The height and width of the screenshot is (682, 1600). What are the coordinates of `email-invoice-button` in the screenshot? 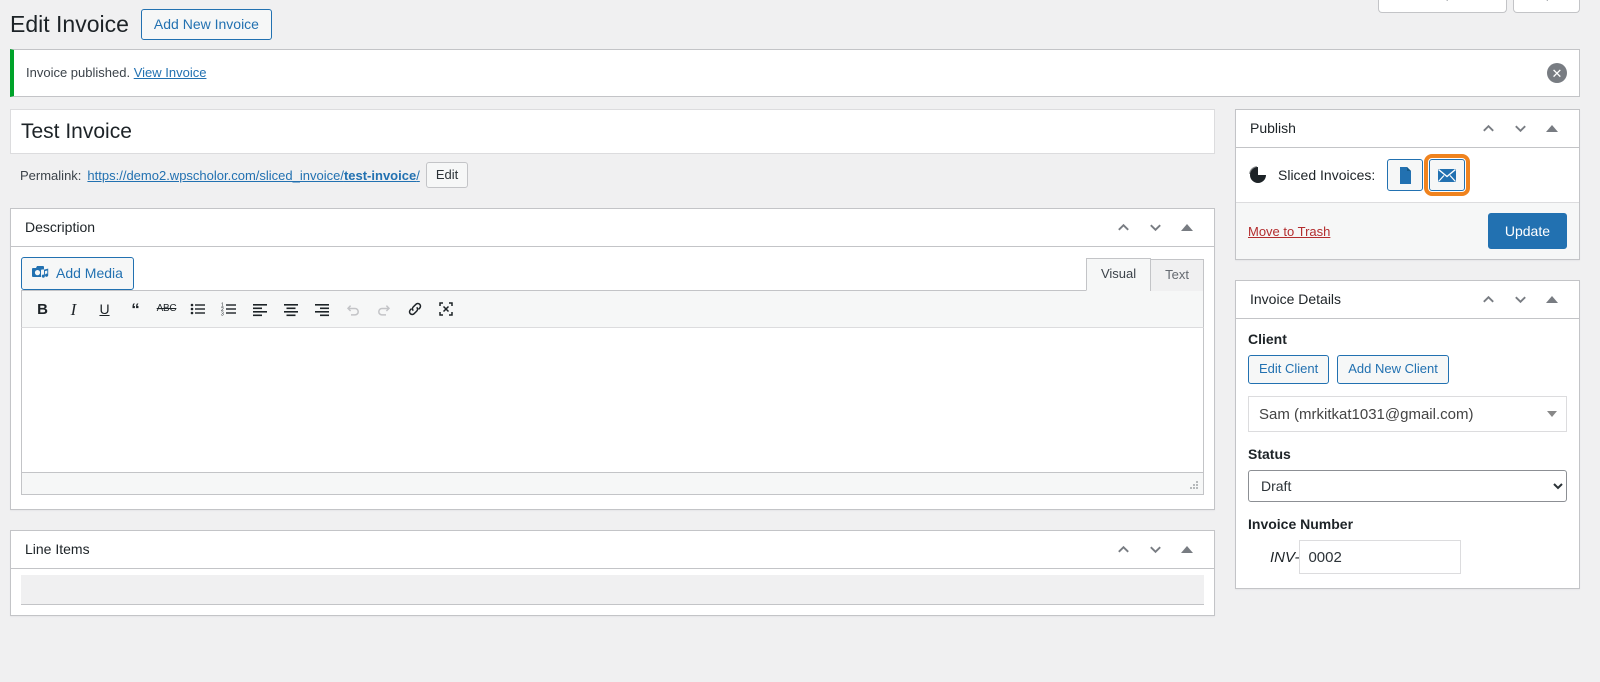 It's located at (1447, 175).